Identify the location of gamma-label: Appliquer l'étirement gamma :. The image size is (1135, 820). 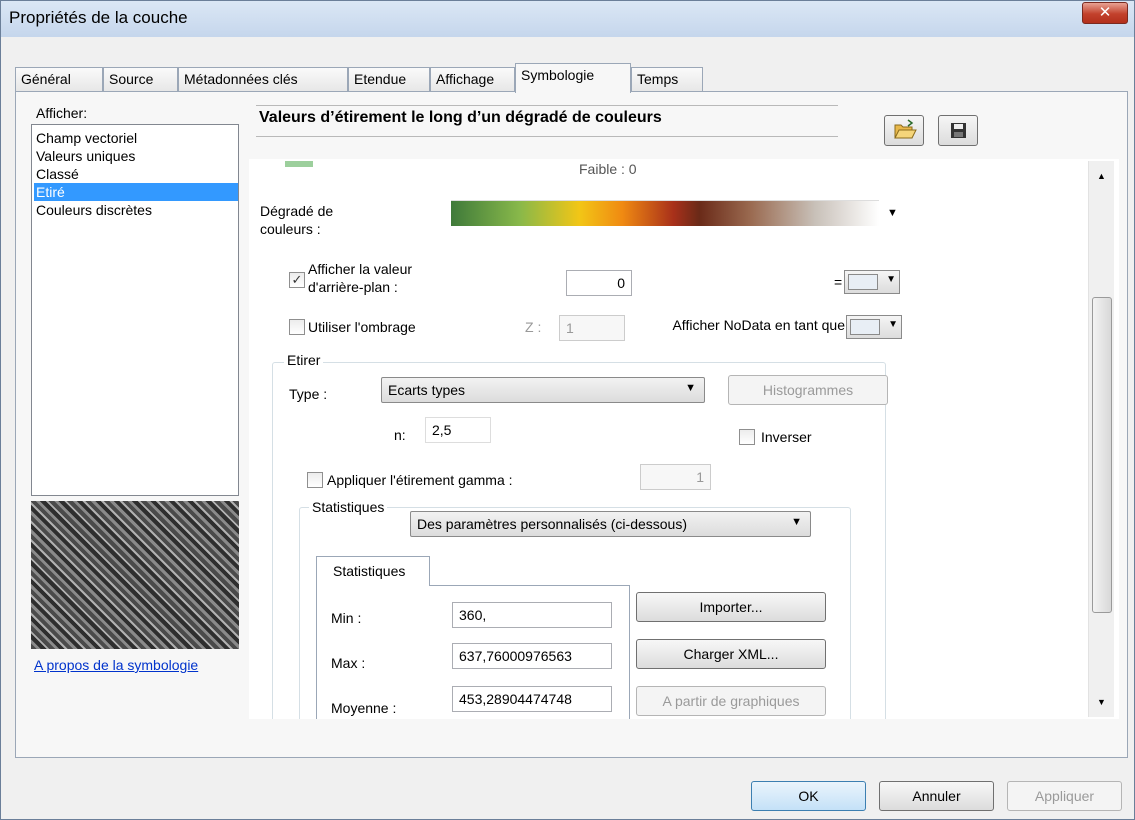
(420, 480).